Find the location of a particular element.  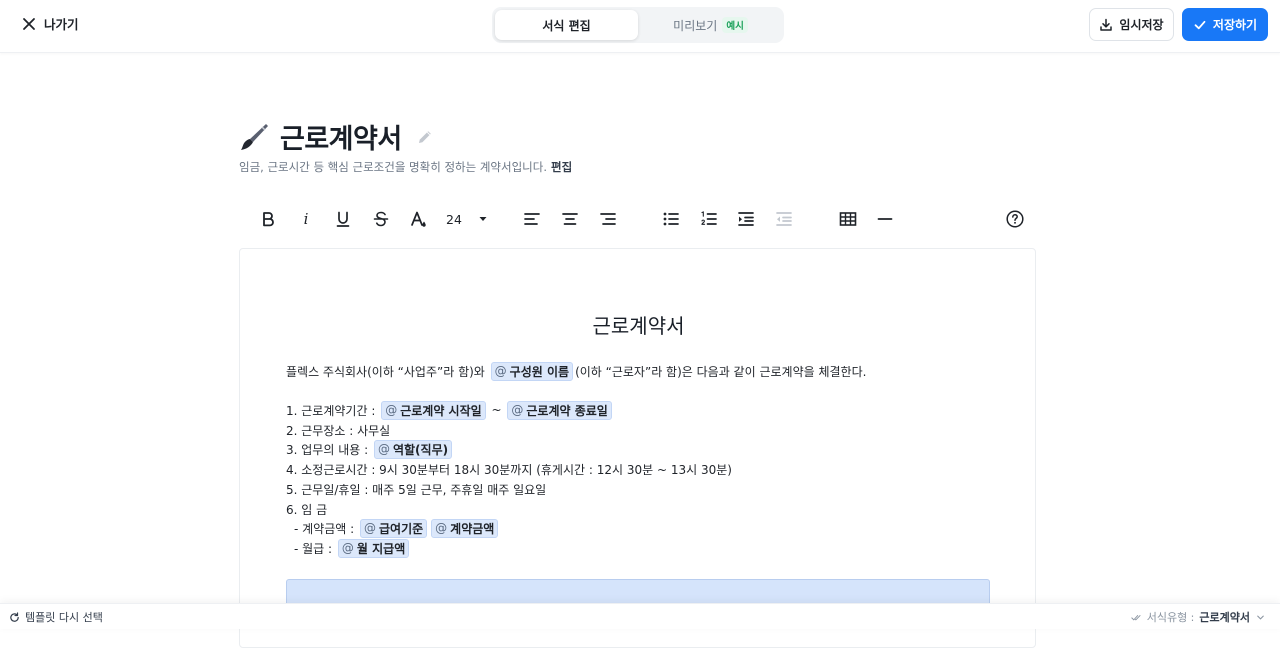

strikethrough-button is located at coordinates (381, 219).